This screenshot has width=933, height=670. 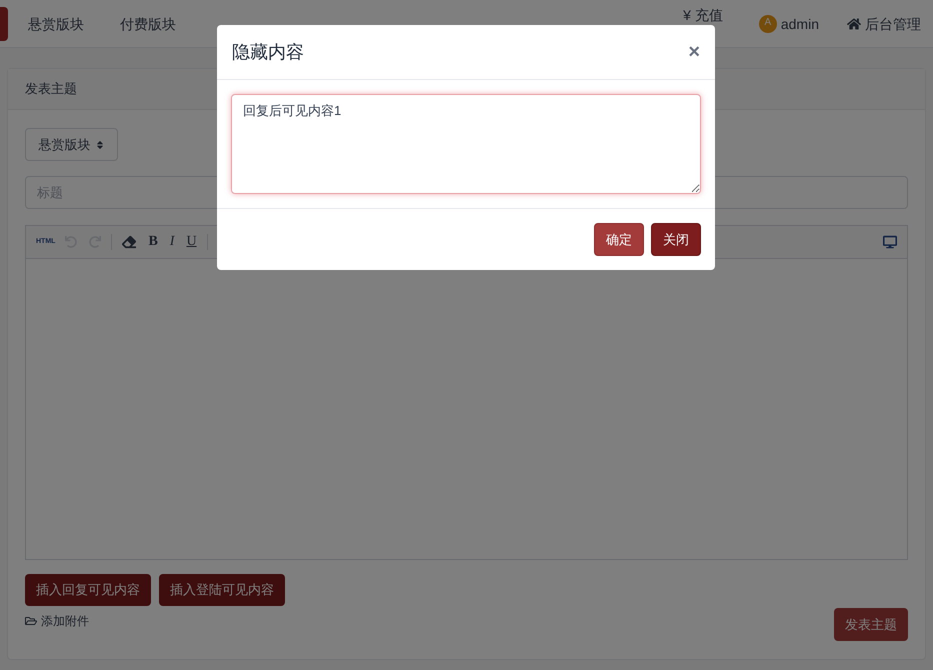 I want to click on eraser-icon, so click(x=129, y=242).